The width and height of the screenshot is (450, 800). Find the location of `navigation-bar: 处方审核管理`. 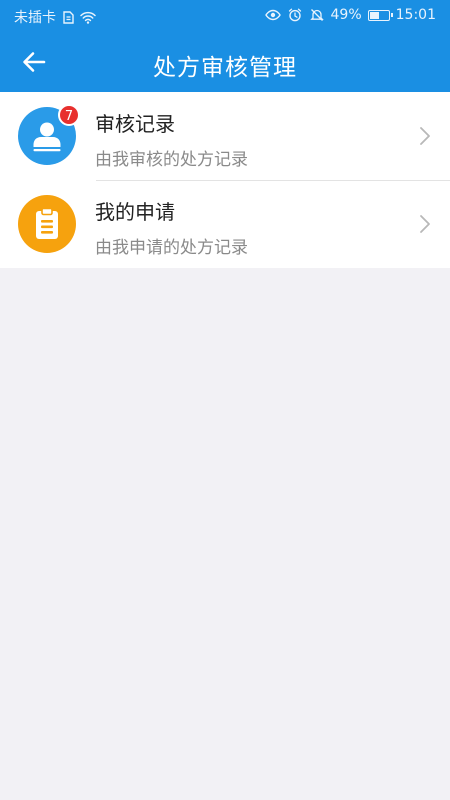

navigation-bar: 处方审核管理 is located at coordinates (225, 62).